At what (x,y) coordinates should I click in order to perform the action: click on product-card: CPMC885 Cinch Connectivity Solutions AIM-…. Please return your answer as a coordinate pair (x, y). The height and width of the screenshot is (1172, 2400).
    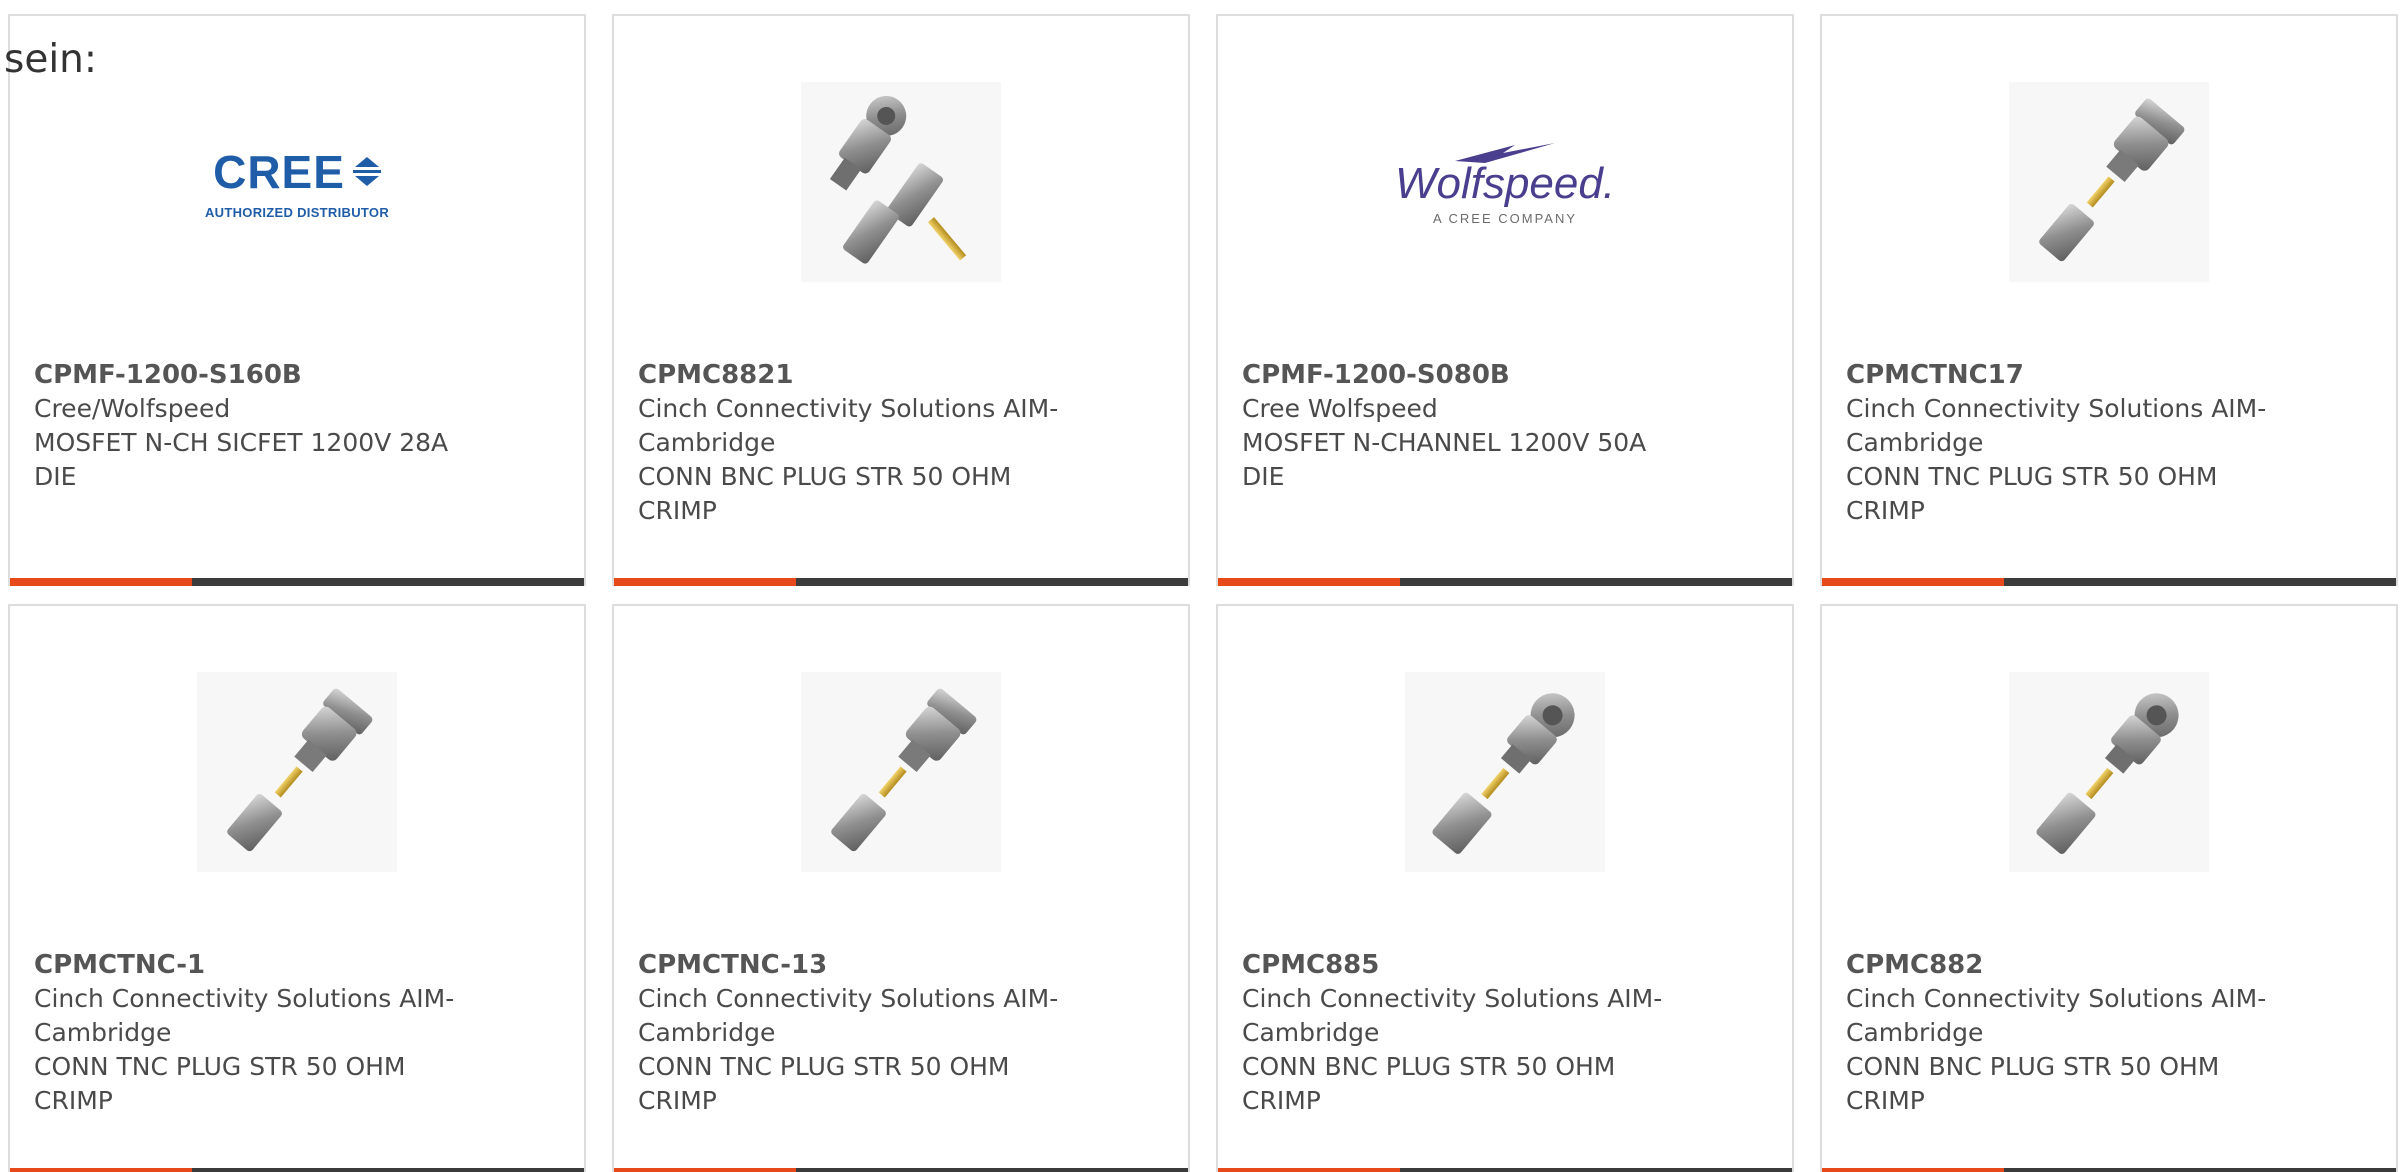
    Looking at the image, I should click on (1505, 888).